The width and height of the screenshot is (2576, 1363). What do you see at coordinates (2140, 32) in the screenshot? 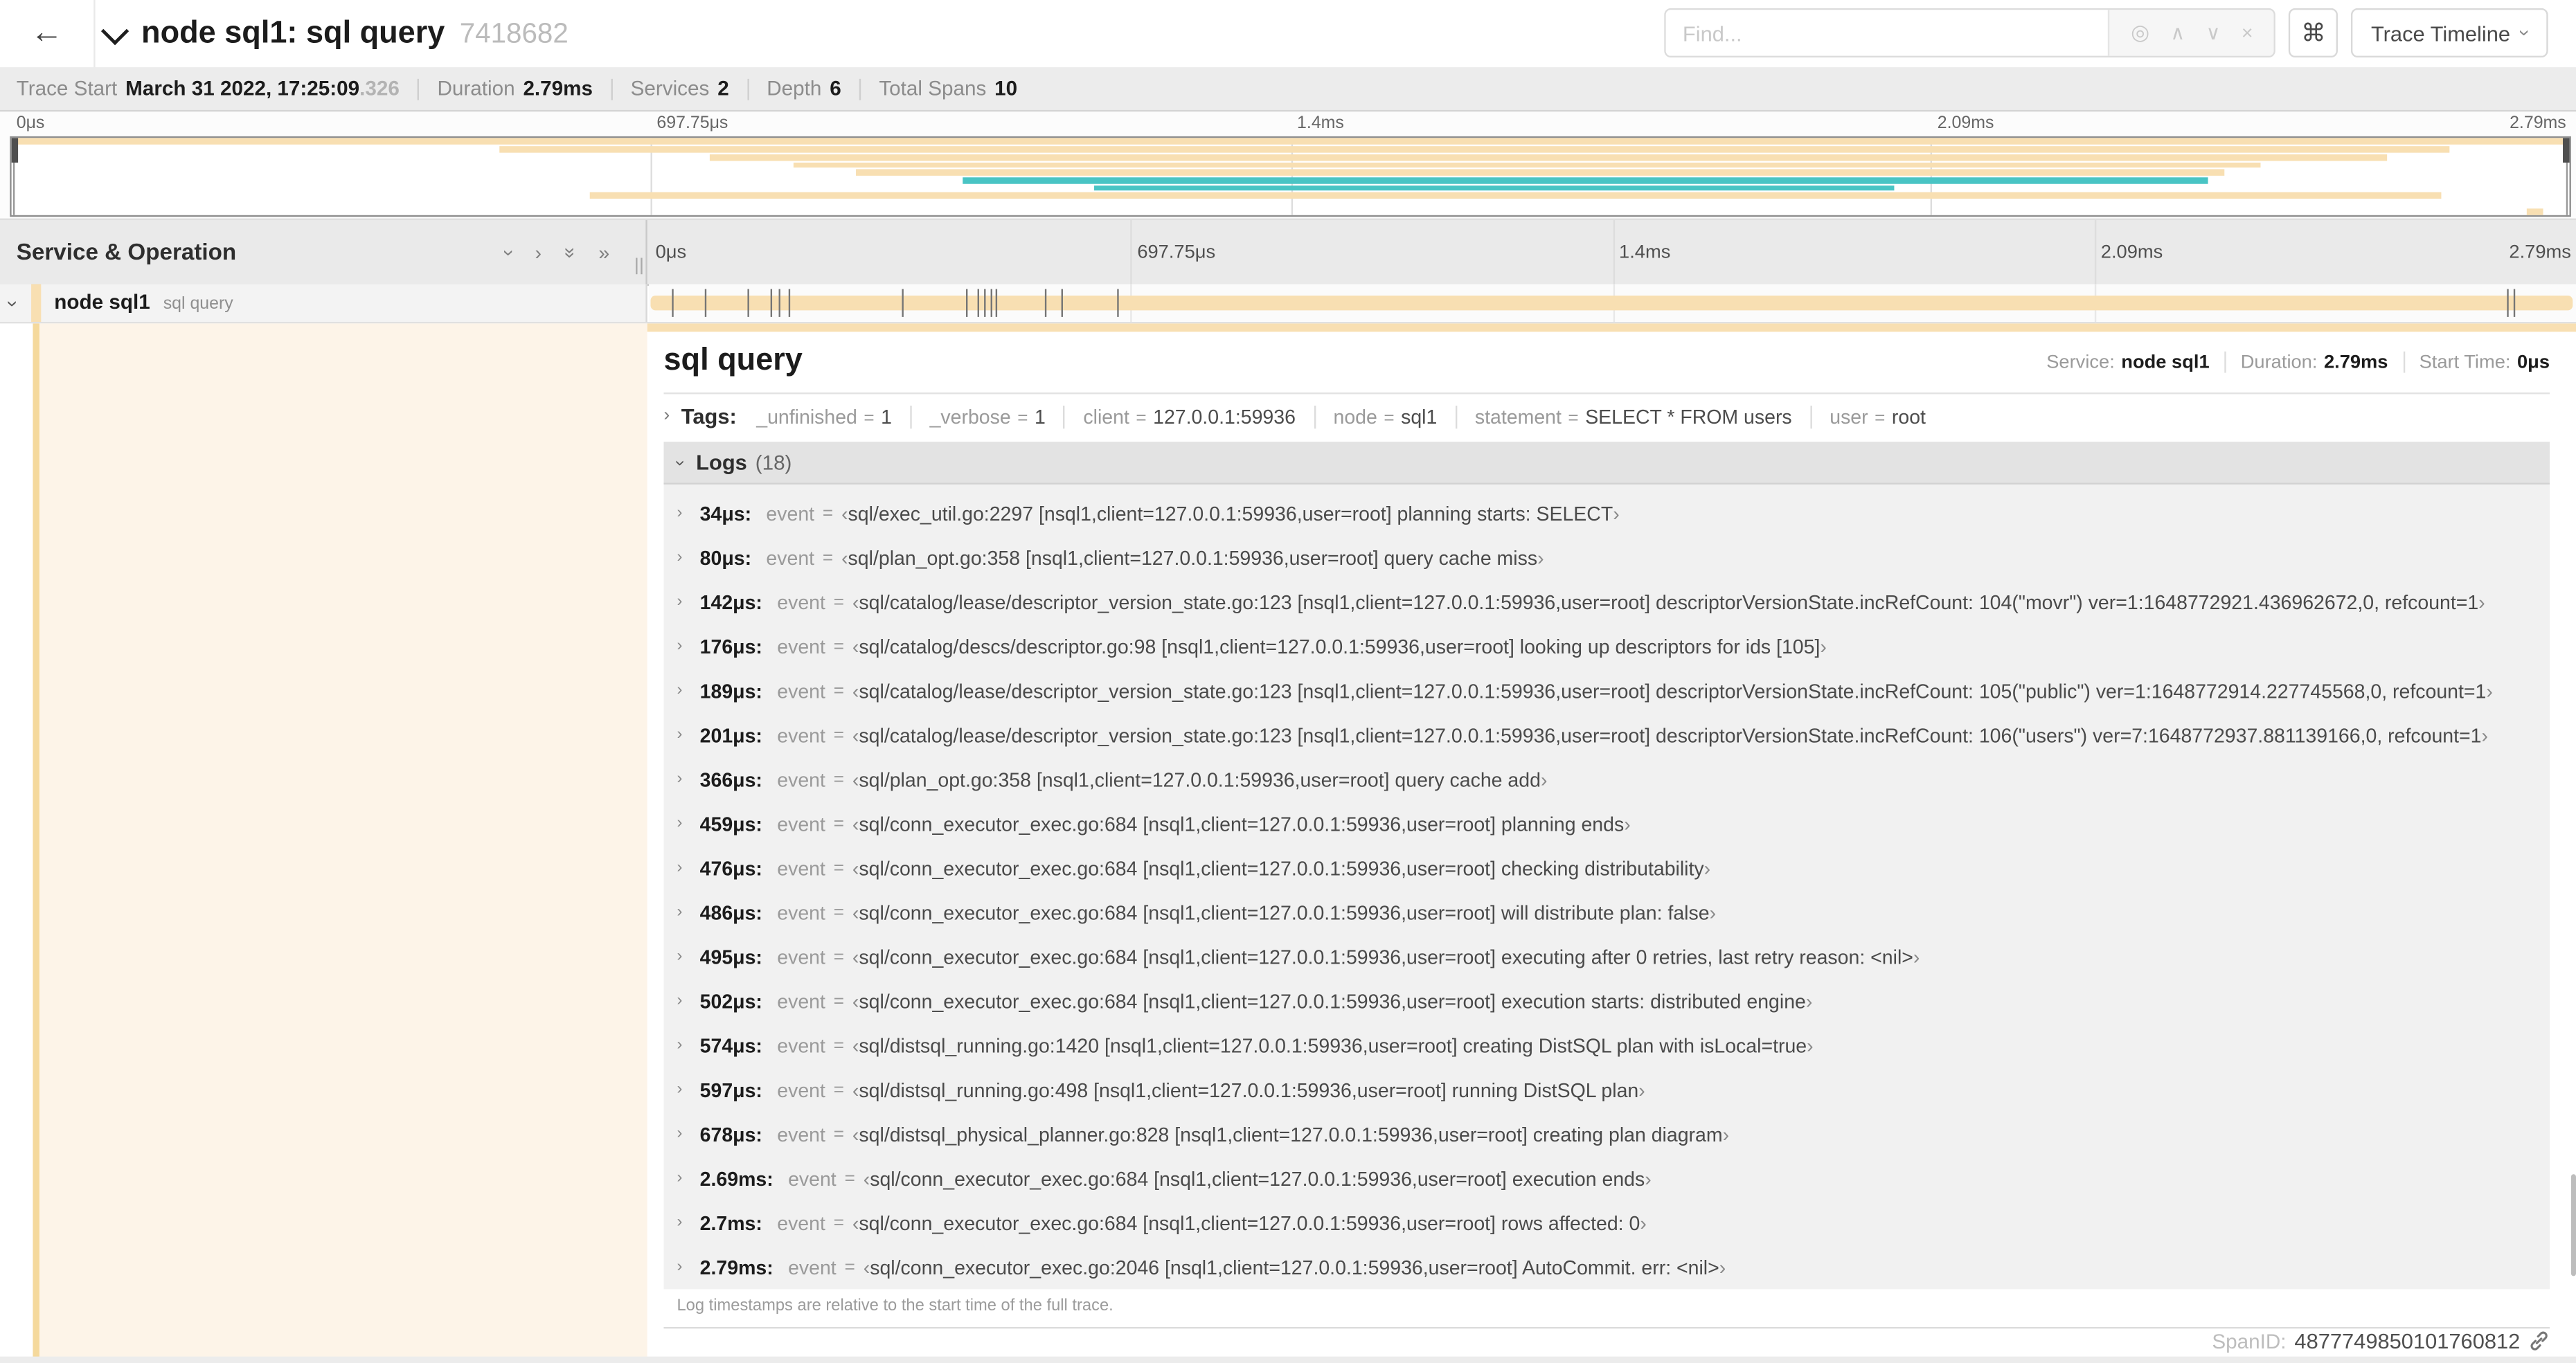
I see `match-target-icon: ◎` at bounding box center [2140, 32].